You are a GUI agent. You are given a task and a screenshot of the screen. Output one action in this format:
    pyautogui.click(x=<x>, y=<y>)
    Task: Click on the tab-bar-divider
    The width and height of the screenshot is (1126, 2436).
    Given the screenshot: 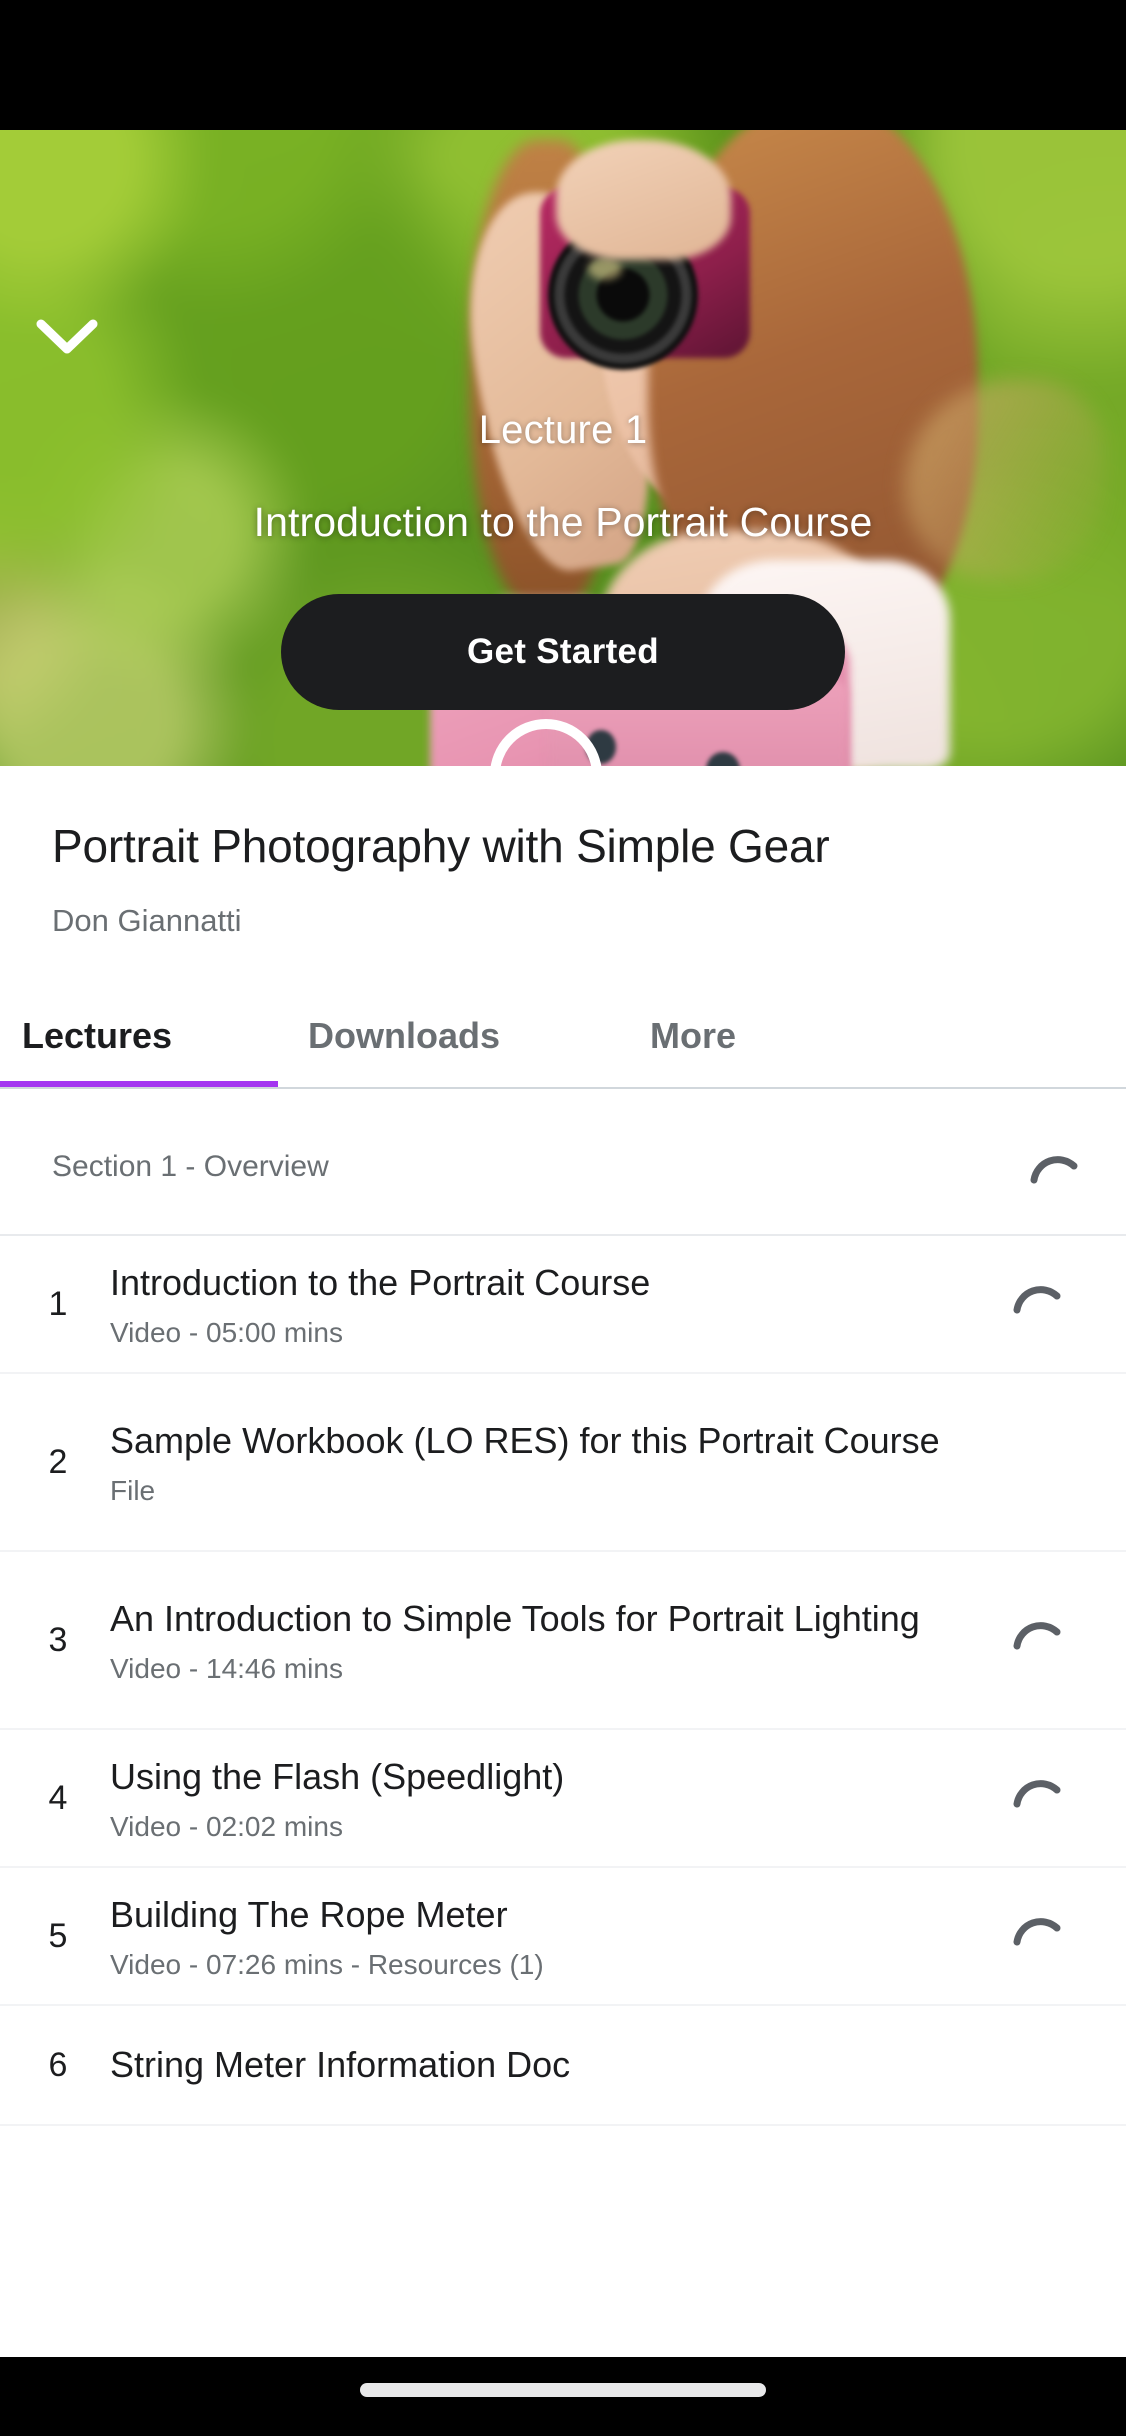 What is the action you would take?
    pyautogui.click(x=563, y=1088)
    